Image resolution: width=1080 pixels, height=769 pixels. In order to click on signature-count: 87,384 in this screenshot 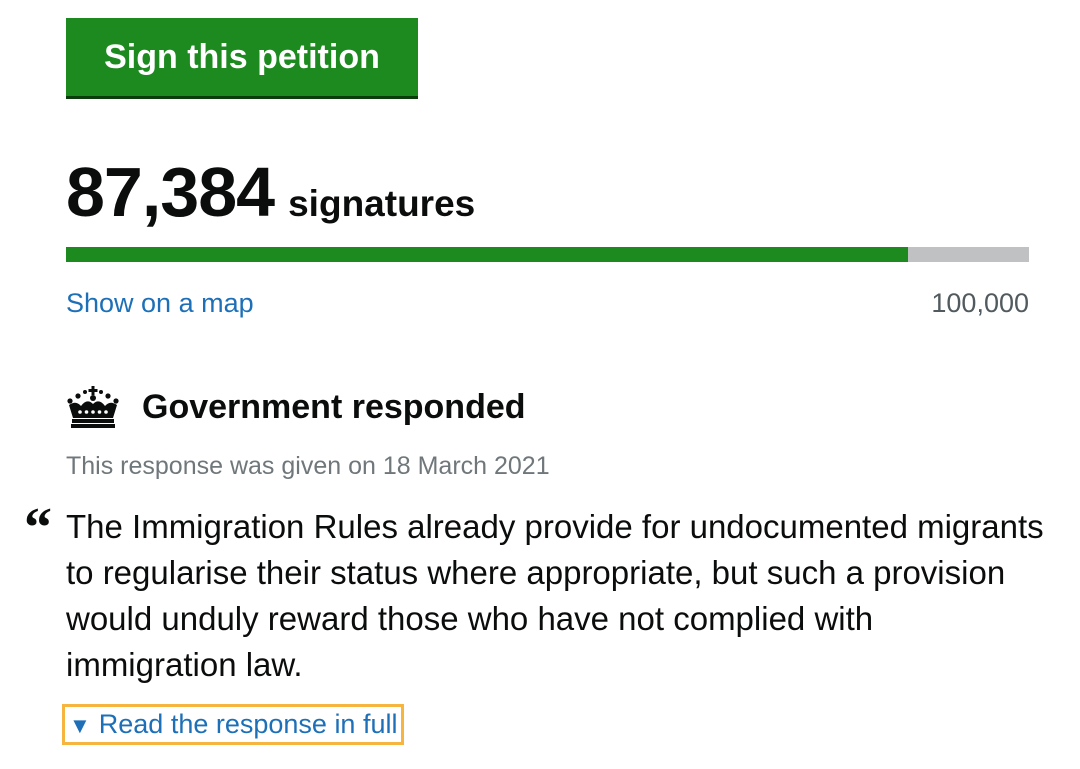, I will do `click(170, 192)`.